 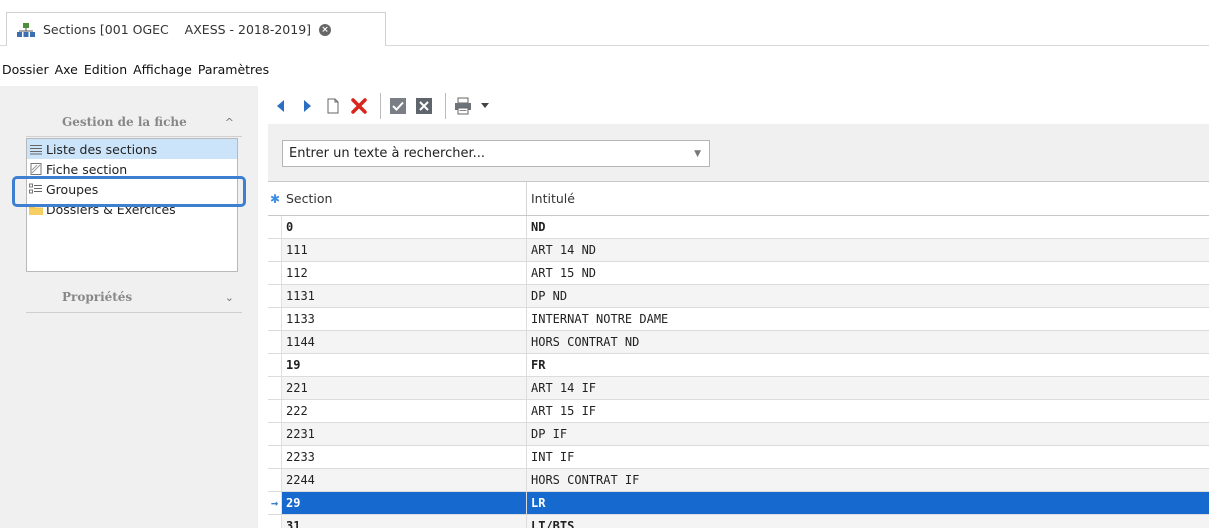 I want to click on cell-section: 1144, so click(x=404, y=342).